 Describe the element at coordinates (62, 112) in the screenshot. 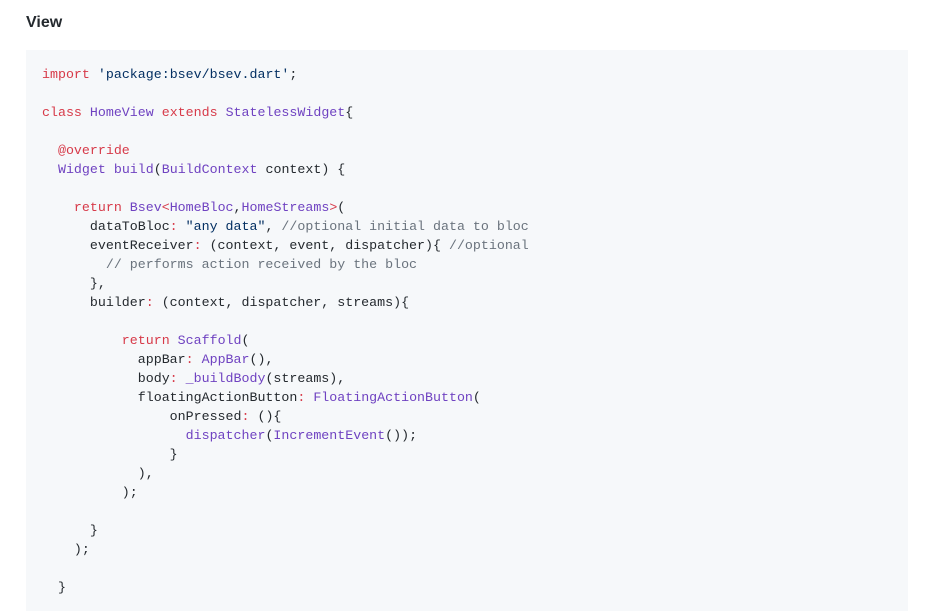

I see `code-token-keyword: class` at that location.